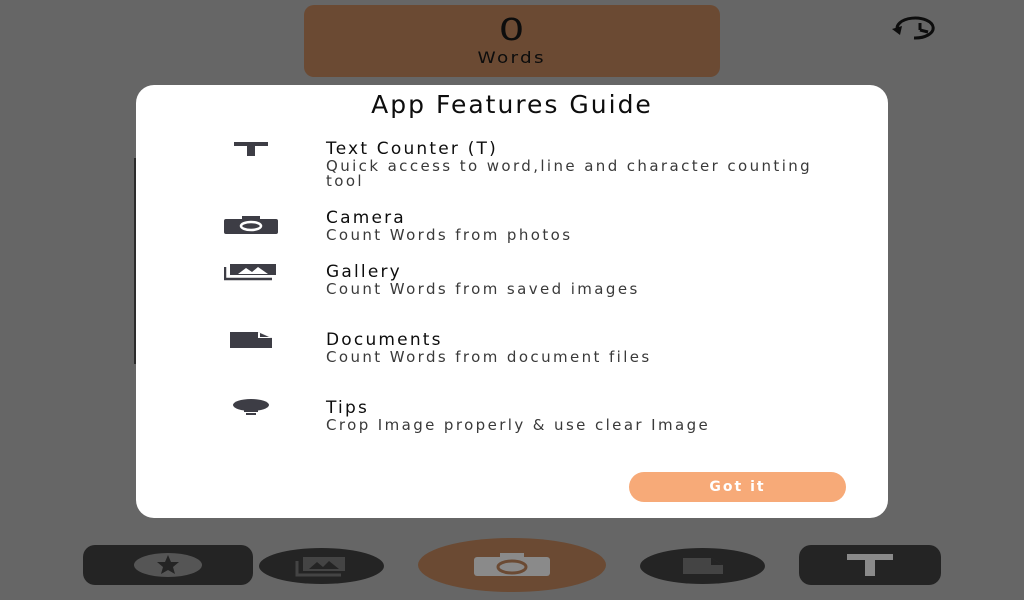  What do you see at coordinates (512, 57) in the screenshot?
I see `word-count-label: Words` at bounding box center [512, 57].